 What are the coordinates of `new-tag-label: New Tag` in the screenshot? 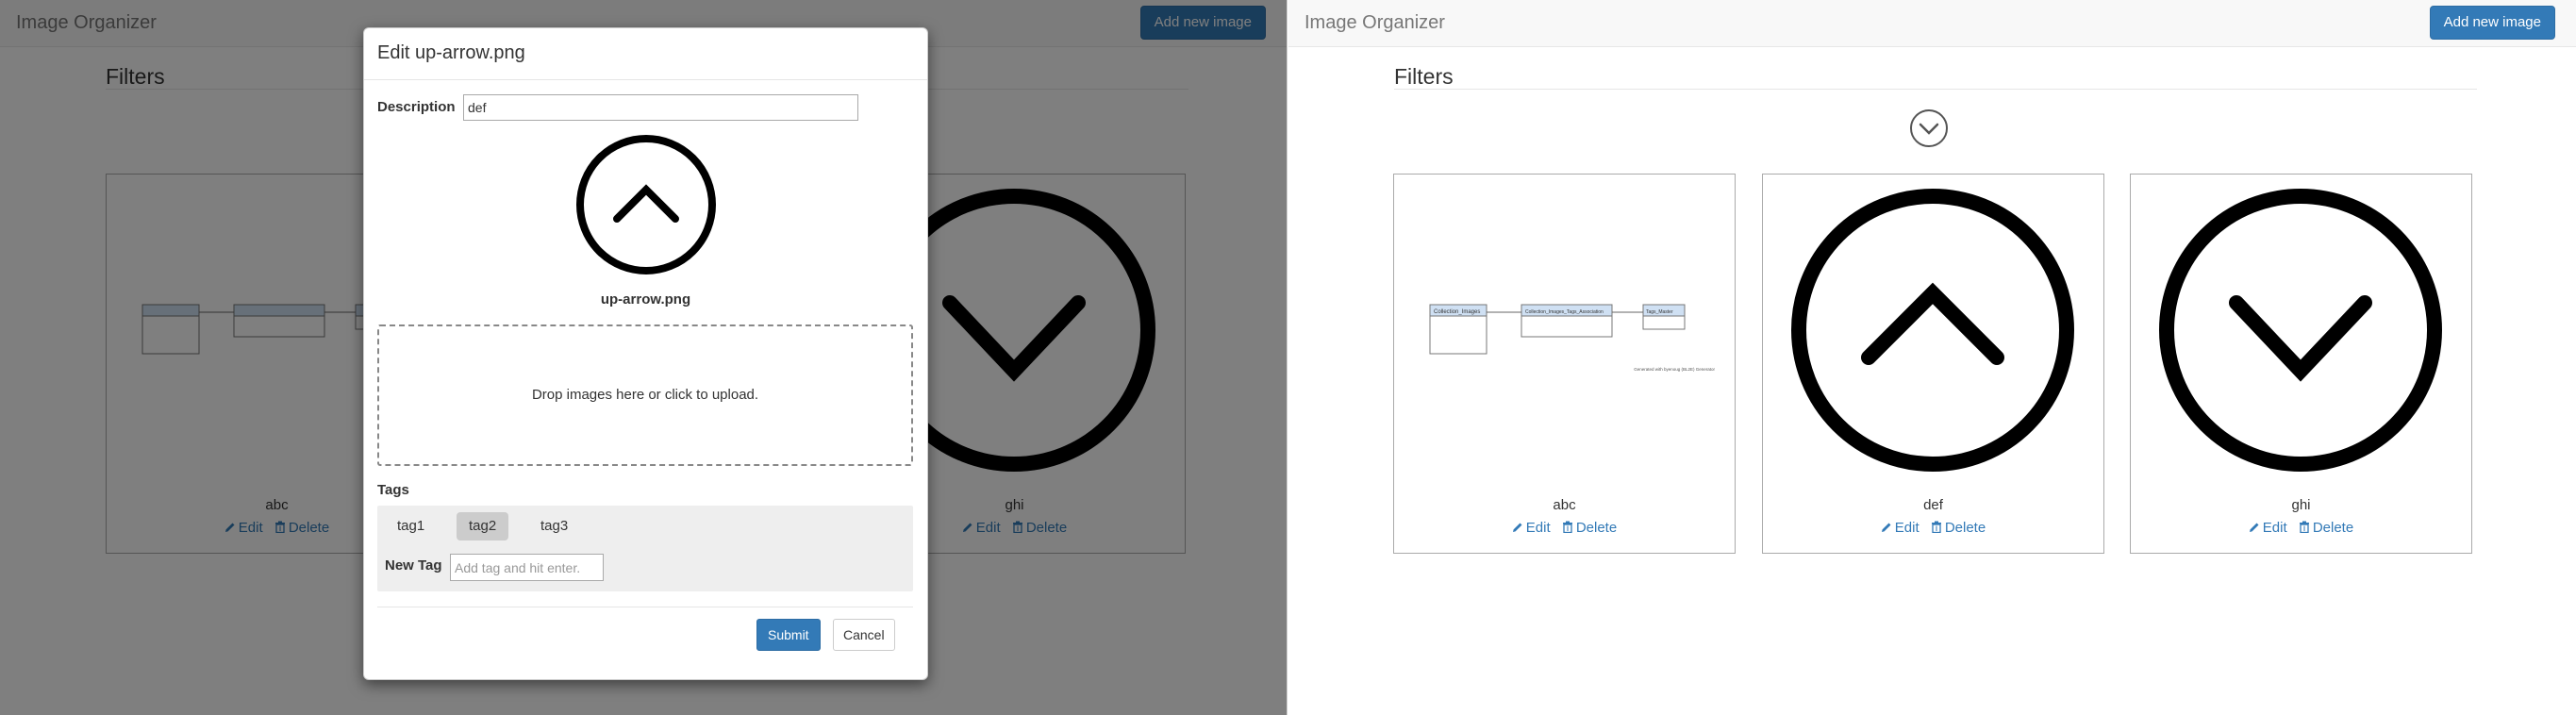 It's located at (414, 565).